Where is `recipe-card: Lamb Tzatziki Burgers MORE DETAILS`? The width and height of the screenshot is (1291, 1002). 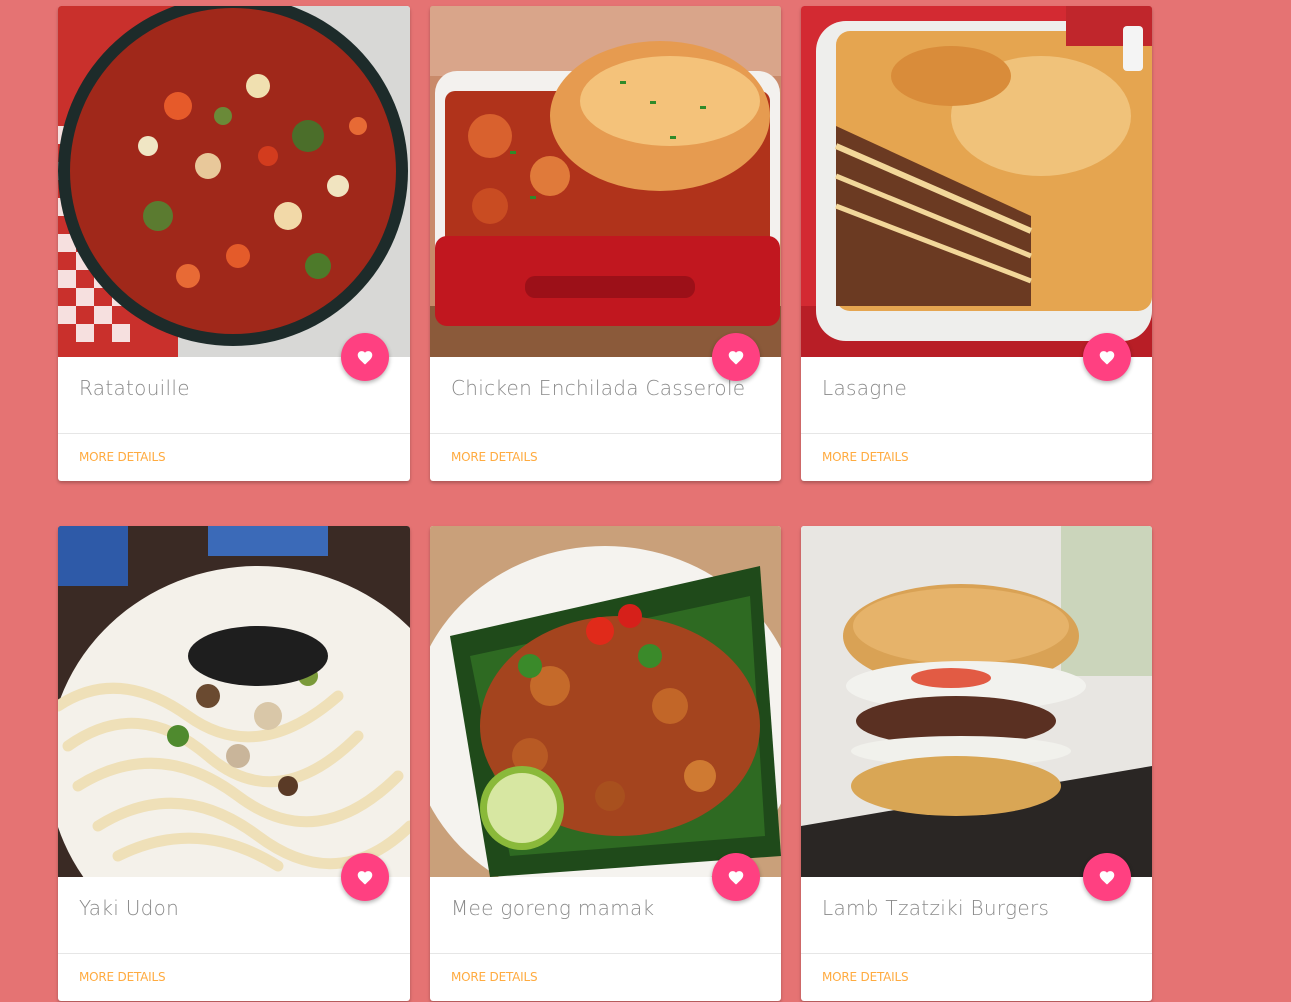
recipe-card: Lamb Tzatziki Burgers MORE DETAILS is located at coordinates (976, 763).